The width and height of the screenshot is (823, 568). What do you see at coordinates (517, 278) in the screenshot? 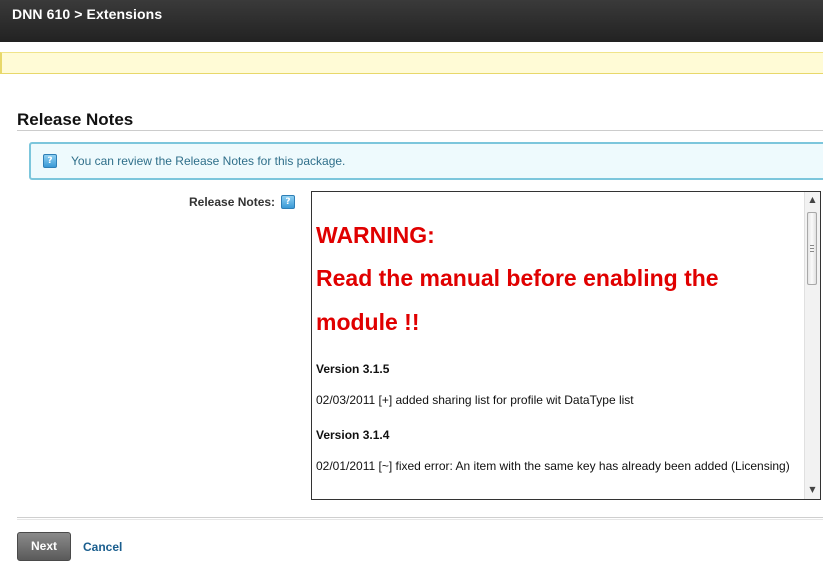
I see `warning-line: Read the manual before enabling the` at bounding box center [517, 278].